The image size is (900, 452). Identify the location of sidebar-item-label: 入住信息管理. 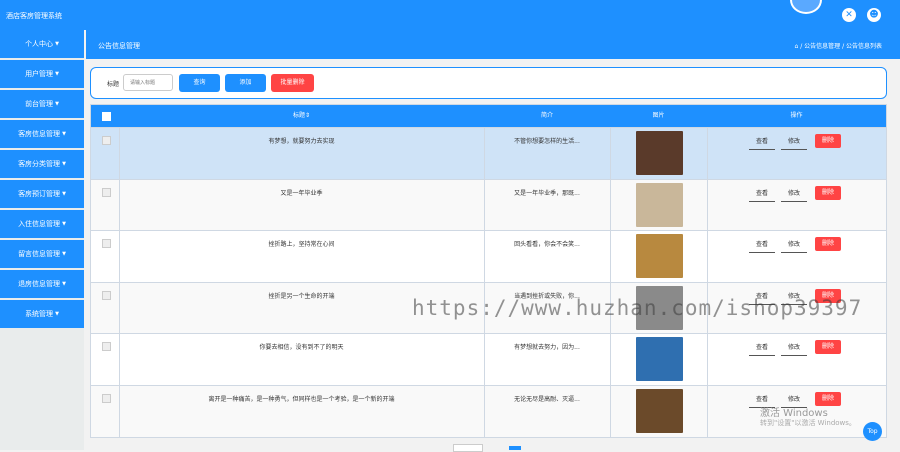
(39, 224).